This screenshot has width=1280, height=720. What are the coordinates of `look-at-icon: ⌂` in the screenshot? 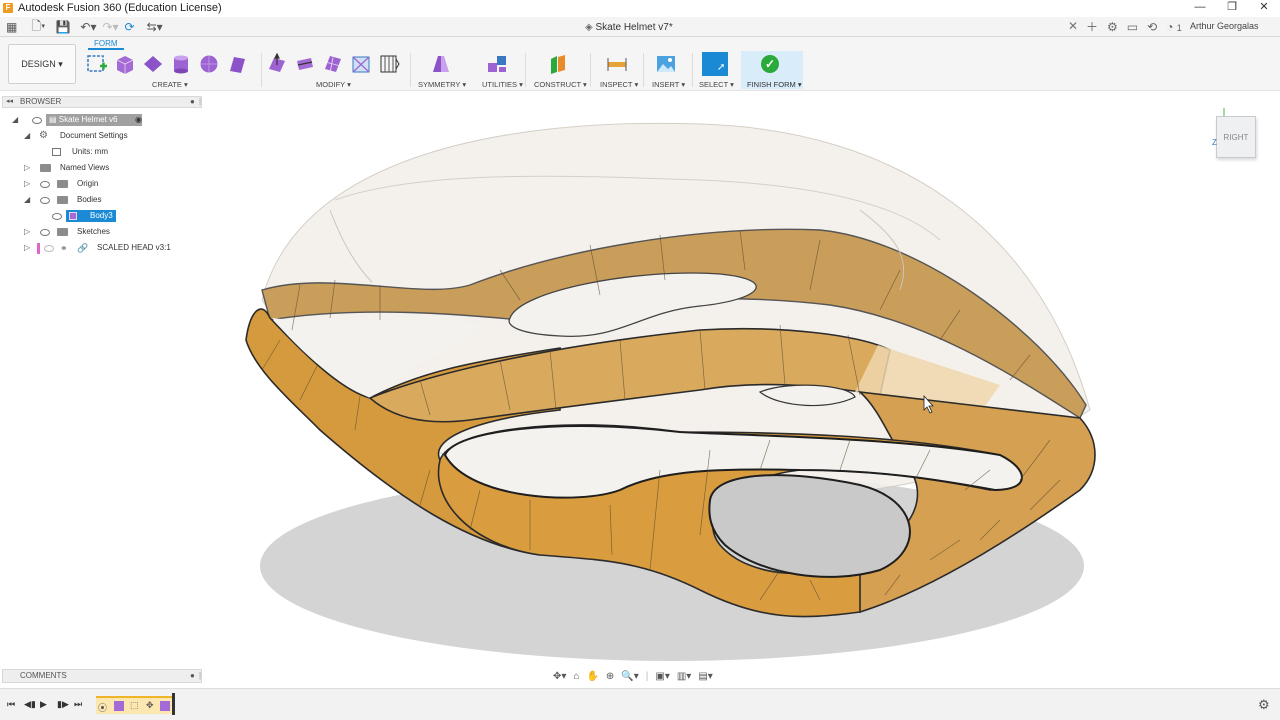 It's located at (576, 676).